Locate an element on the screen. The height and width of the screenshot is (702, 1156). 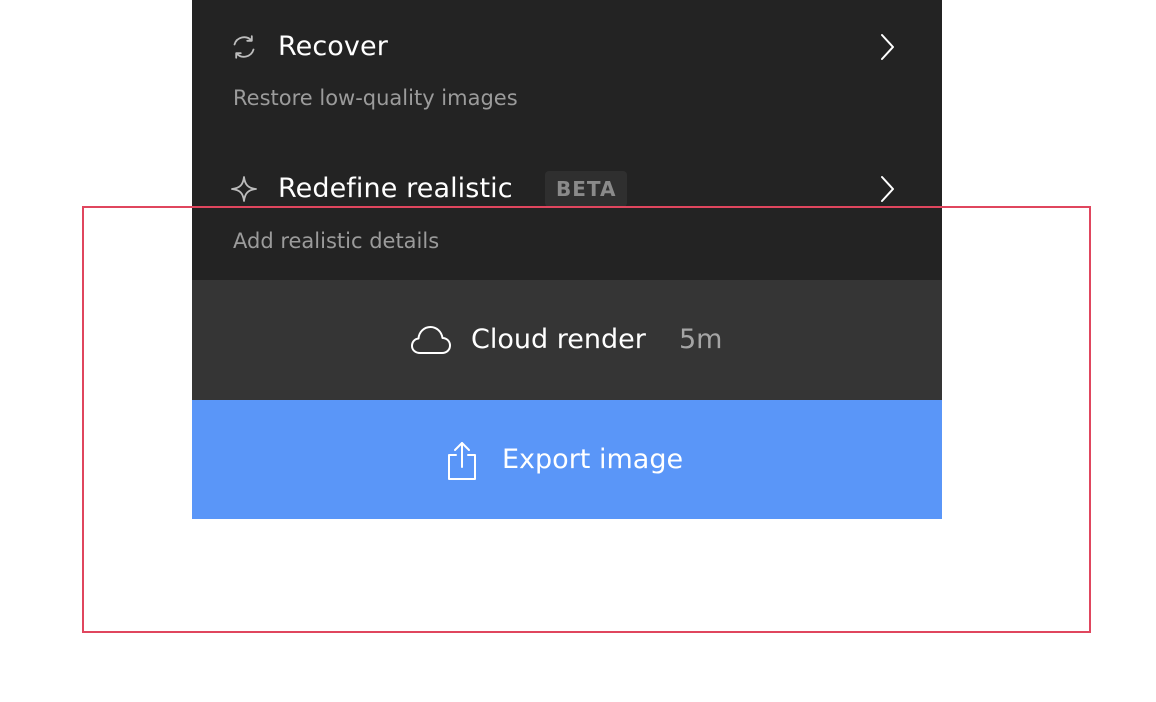
beta-badge: BETA is located at coordinates (586, 189).